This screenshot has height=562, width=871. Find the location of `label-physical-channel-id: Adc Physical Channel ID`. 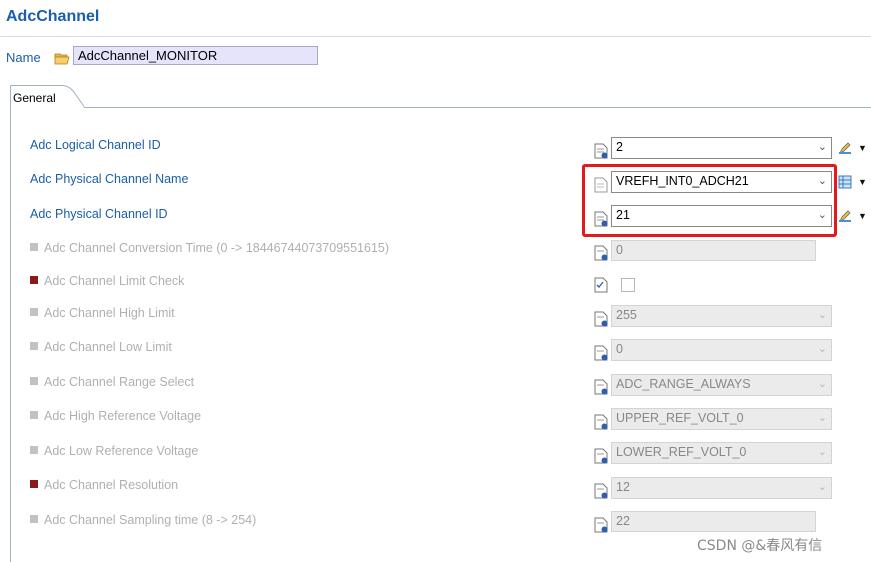

label-physical-channel-id: Adc Physical Channel ID is located at coordinates (99, 214).